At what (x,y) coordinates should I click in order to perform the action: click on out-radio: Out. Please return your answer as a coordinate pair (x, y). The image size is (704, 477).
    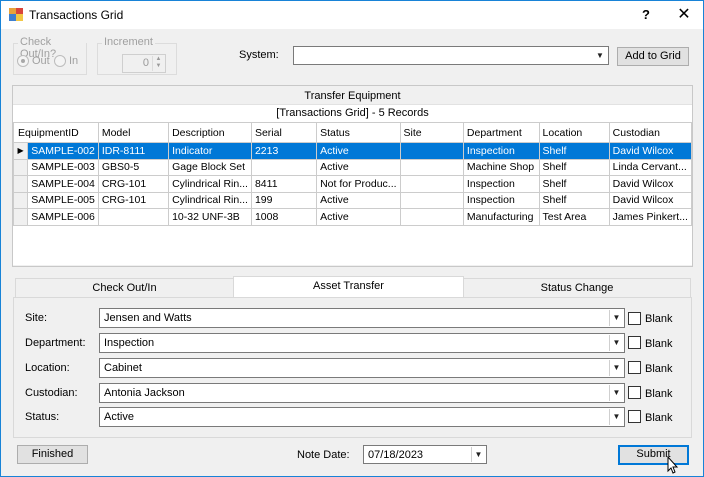
    Looking at the image, I should click on (33, 61).